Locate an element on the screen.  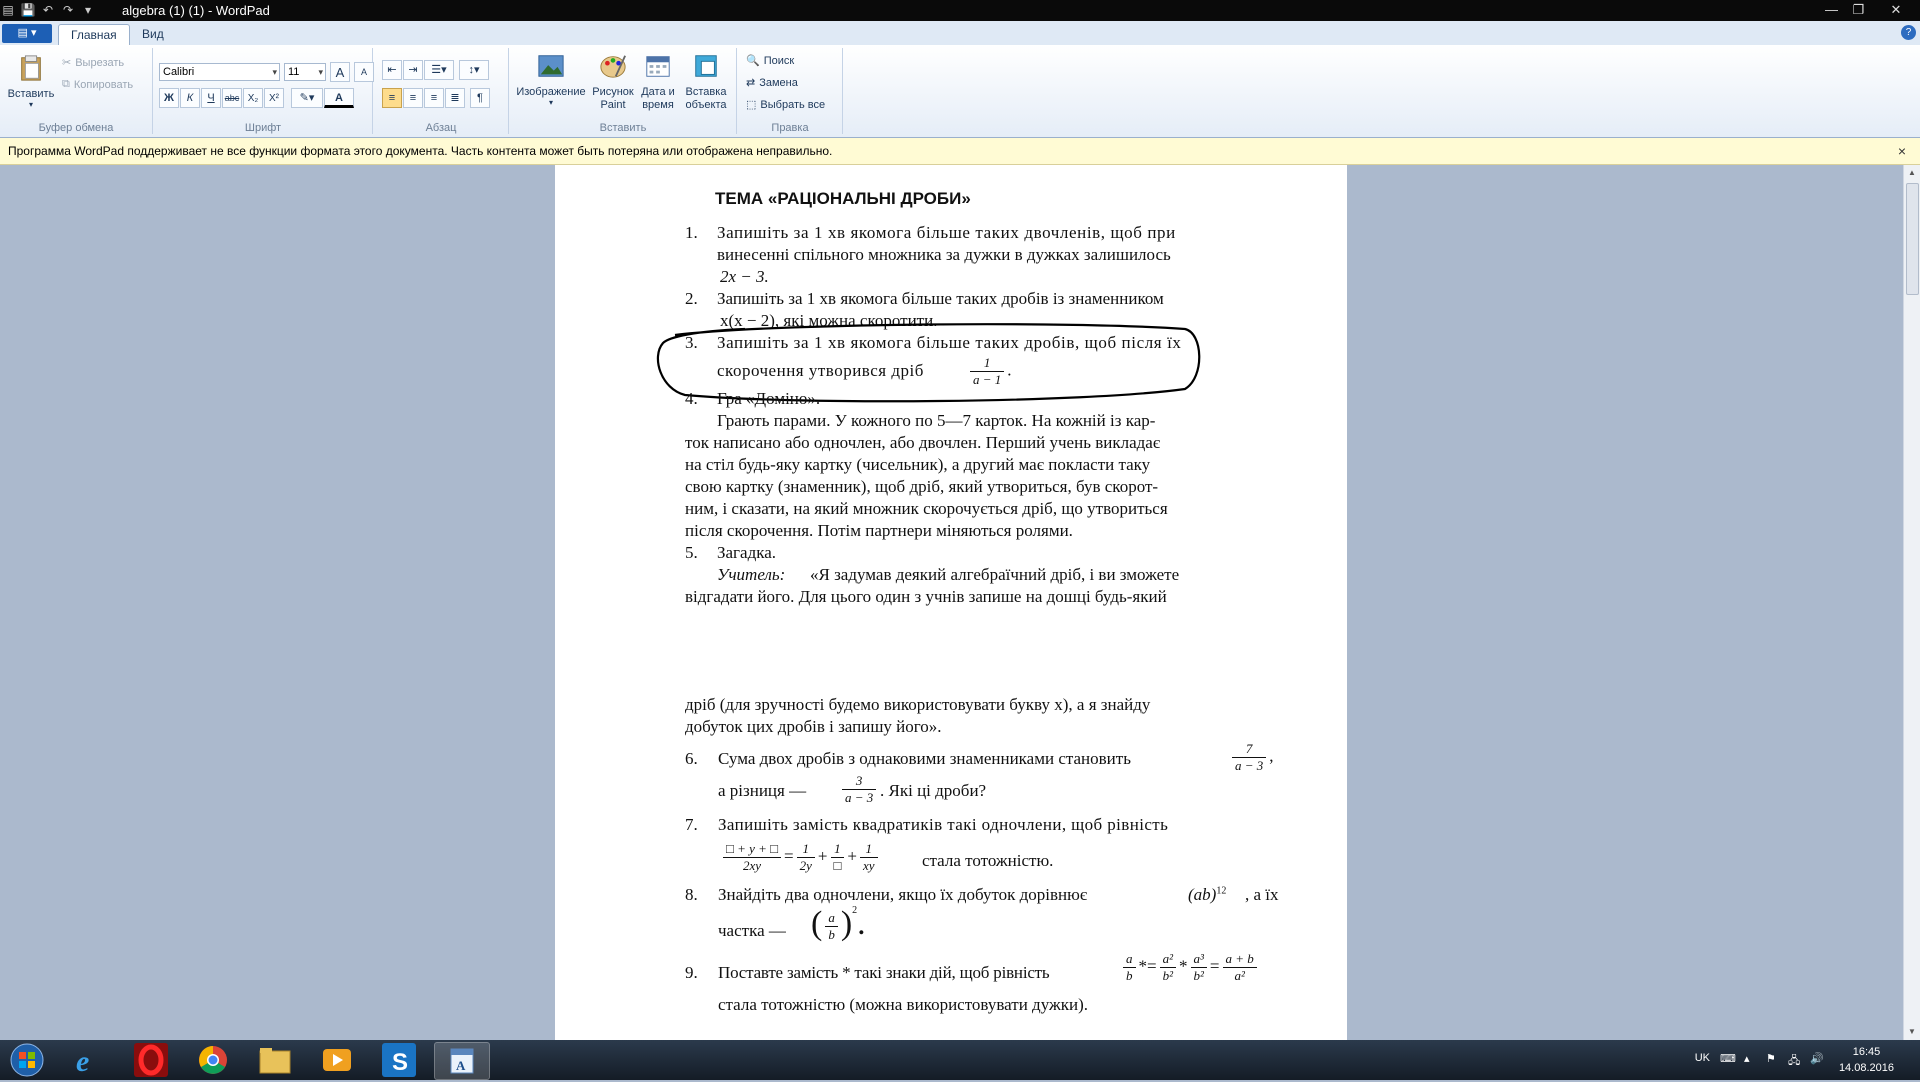
paragraph-settings-button: ¶ is located at coordinates (480, 98).